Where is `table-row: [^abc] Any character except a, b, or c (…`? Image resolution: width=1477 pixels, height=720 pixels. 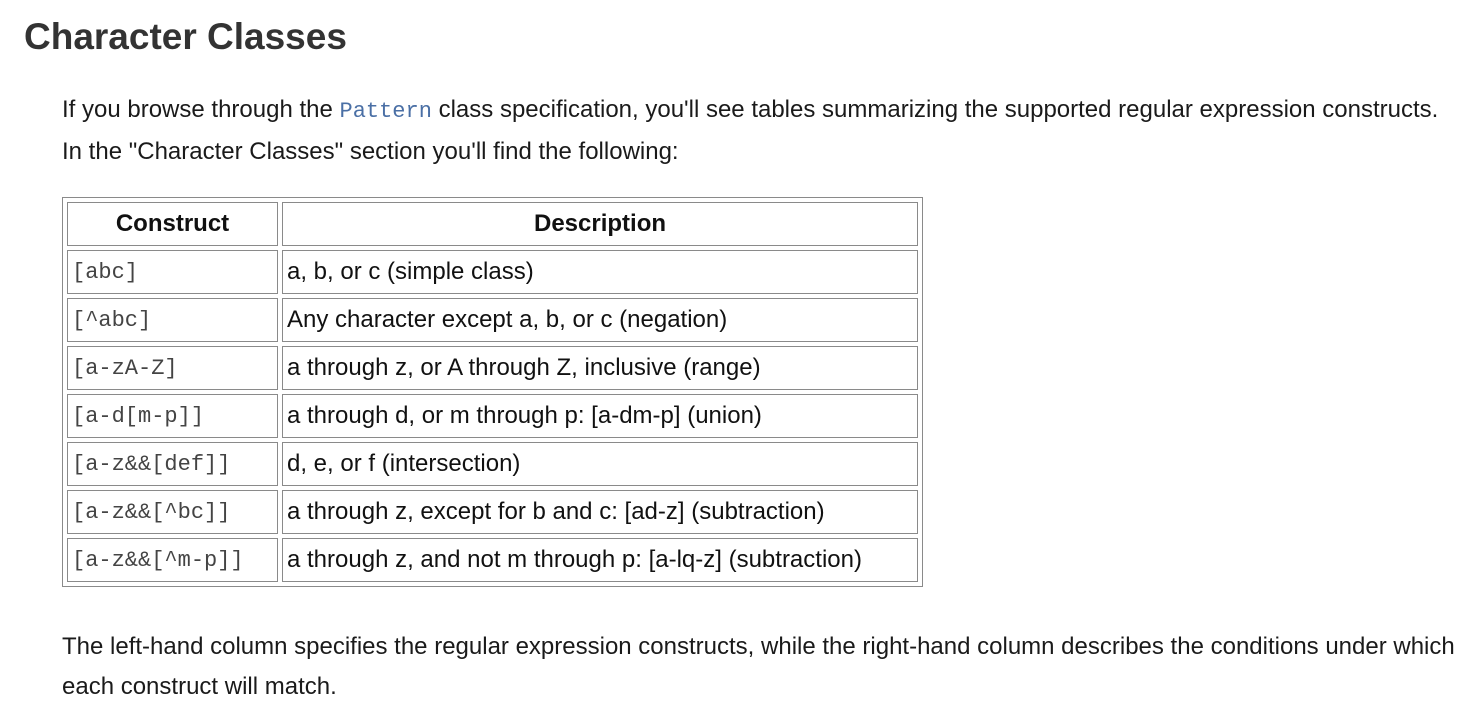 table-row: [^abc] Any character except a, b, or c (… is located at coordinates (492, 320).